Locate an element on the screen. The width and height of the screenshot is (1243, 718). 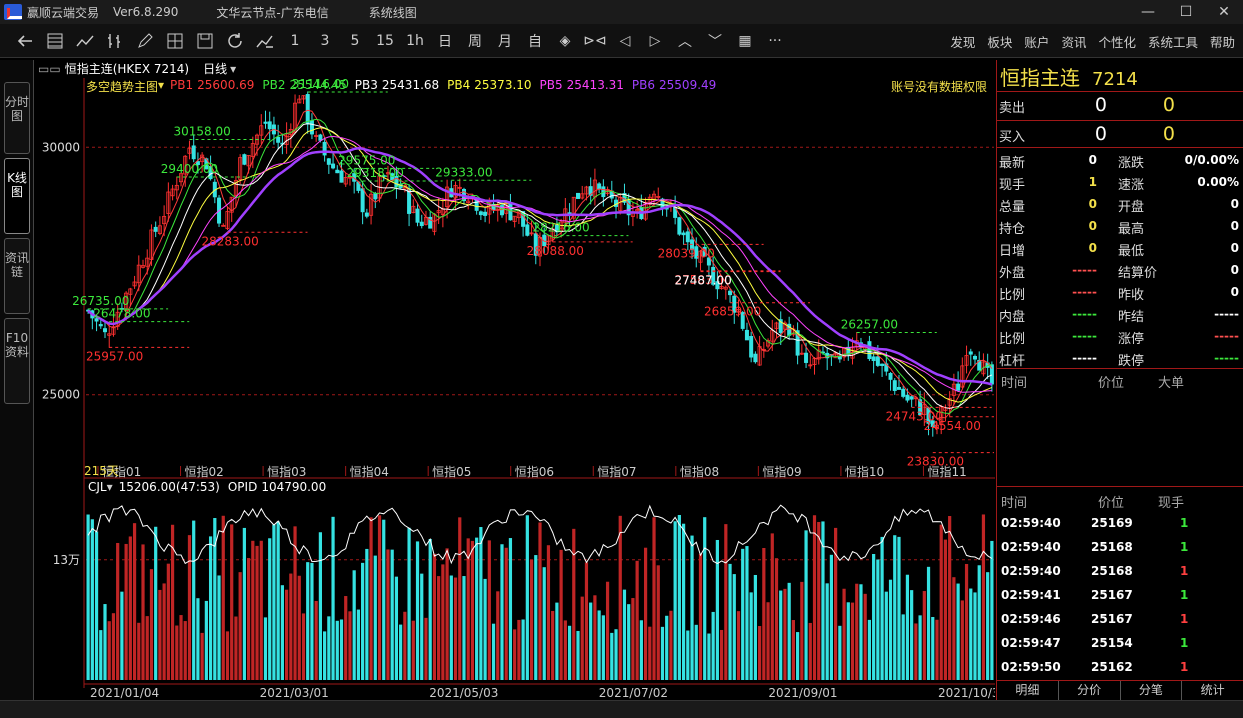
maximize-icon: ☐ is located at coordinates (1186, 12).